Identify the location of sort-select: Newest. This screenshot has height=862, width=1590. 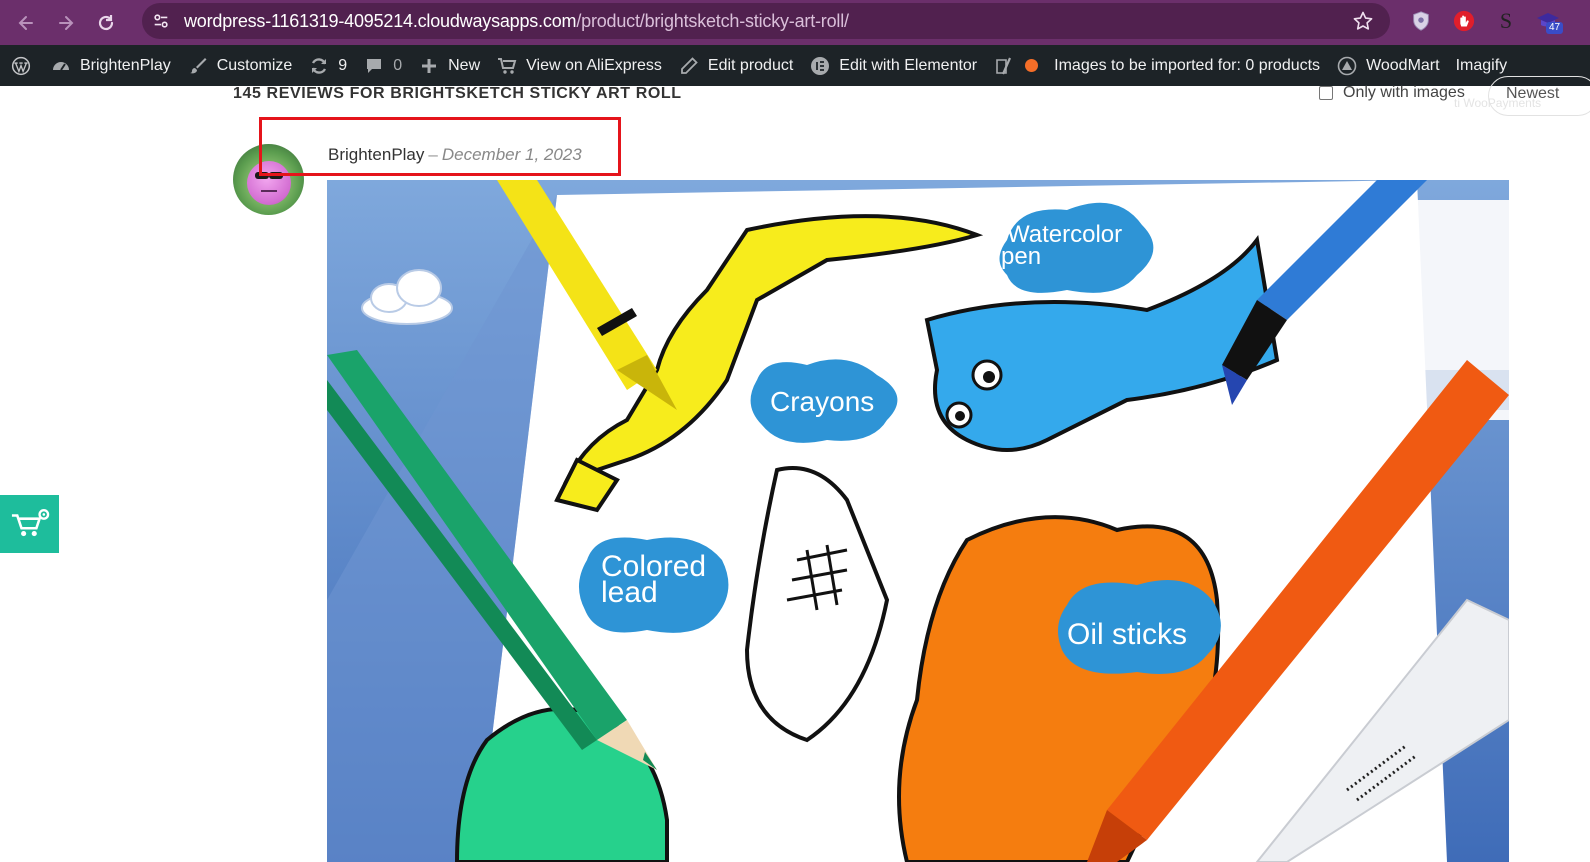
(1539, 96).